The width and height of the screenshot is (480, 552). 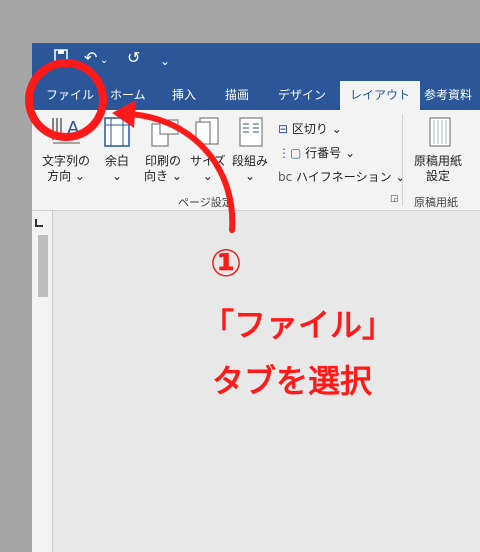 I want to click on annotation-arrow, so click(x=181, y=172).